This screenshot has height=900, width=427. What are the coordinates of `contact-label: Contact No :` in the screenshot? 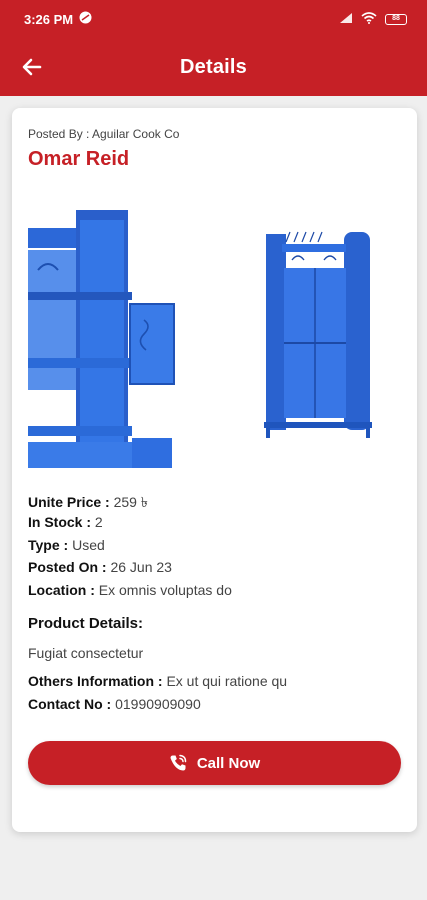 It's located at (72, 704).